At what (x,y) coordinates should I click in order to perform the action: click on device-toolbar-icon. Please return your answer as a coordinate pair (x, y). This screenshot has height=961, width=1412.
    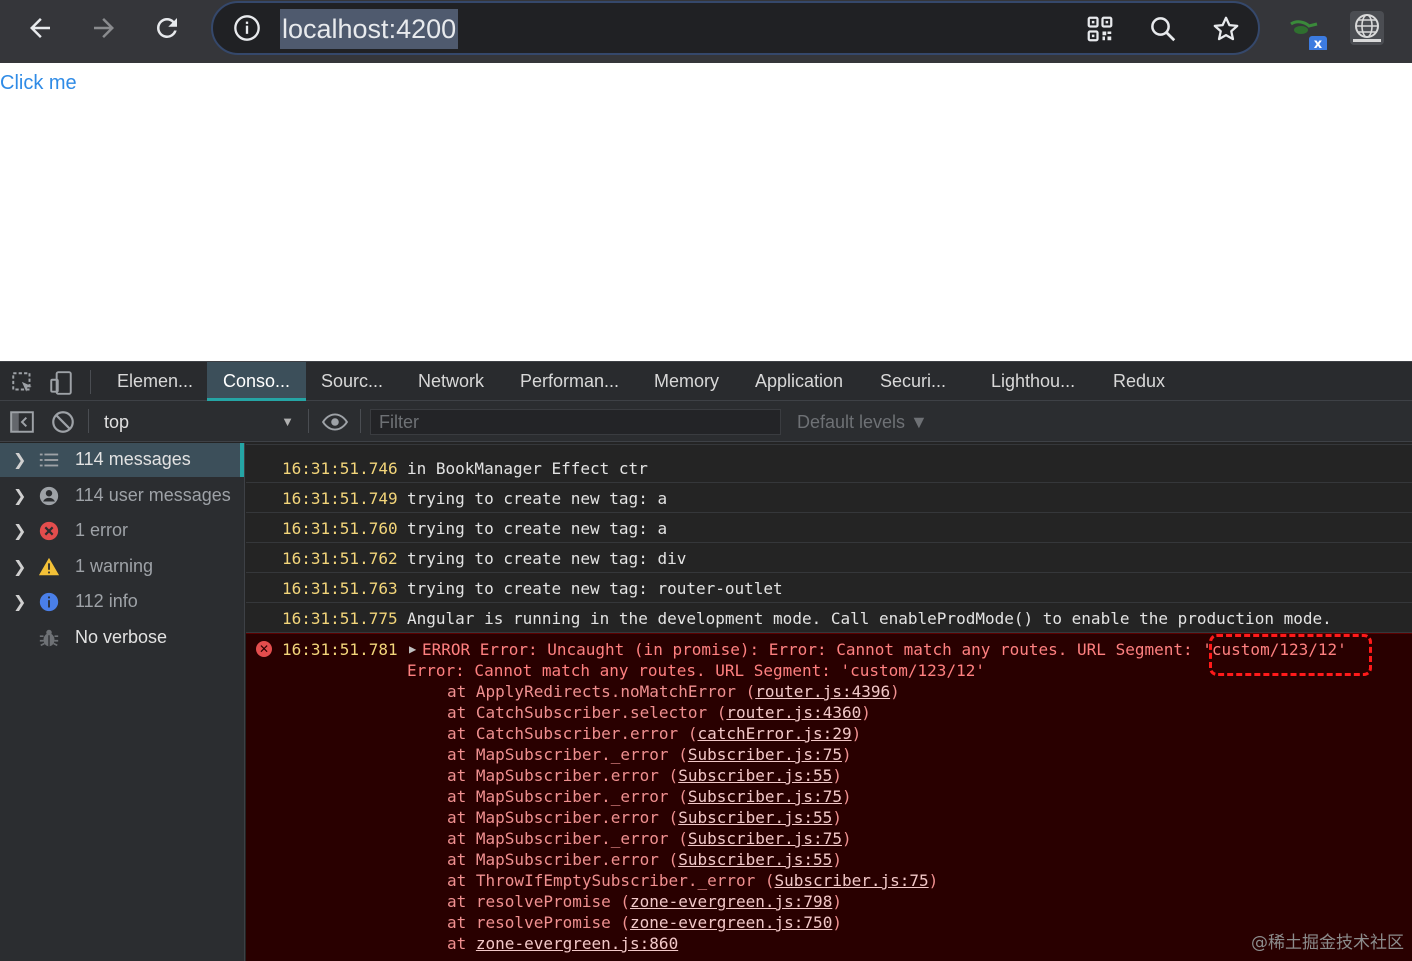
    Looking at the image, I should click on (61, 383).